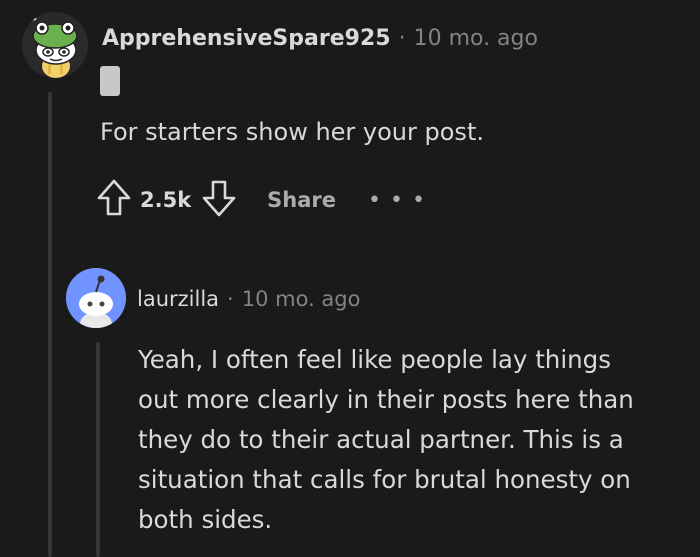 Image resolution: width=700 pixels, height=557 pixels. What do you see at coordinates (397, 200) in the screenshot?
I see `more-options-button: • • •` at bounding box center [397, 200].